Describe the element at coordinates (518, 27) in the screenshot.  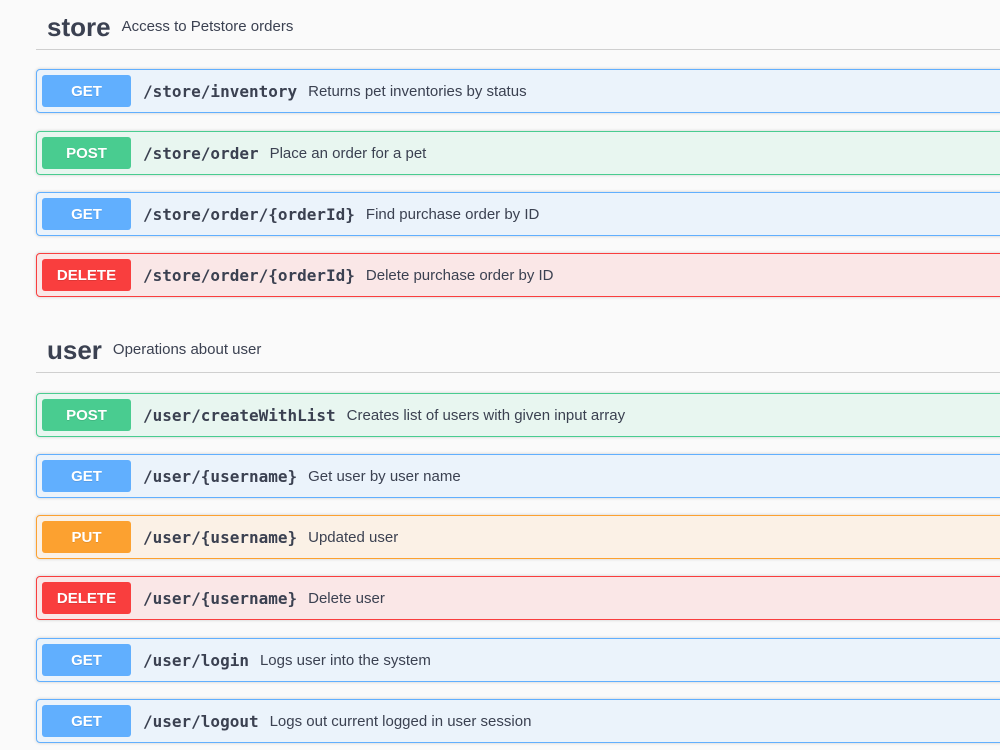
I see `section-header-store: store Access to Petstore orders` at that location.